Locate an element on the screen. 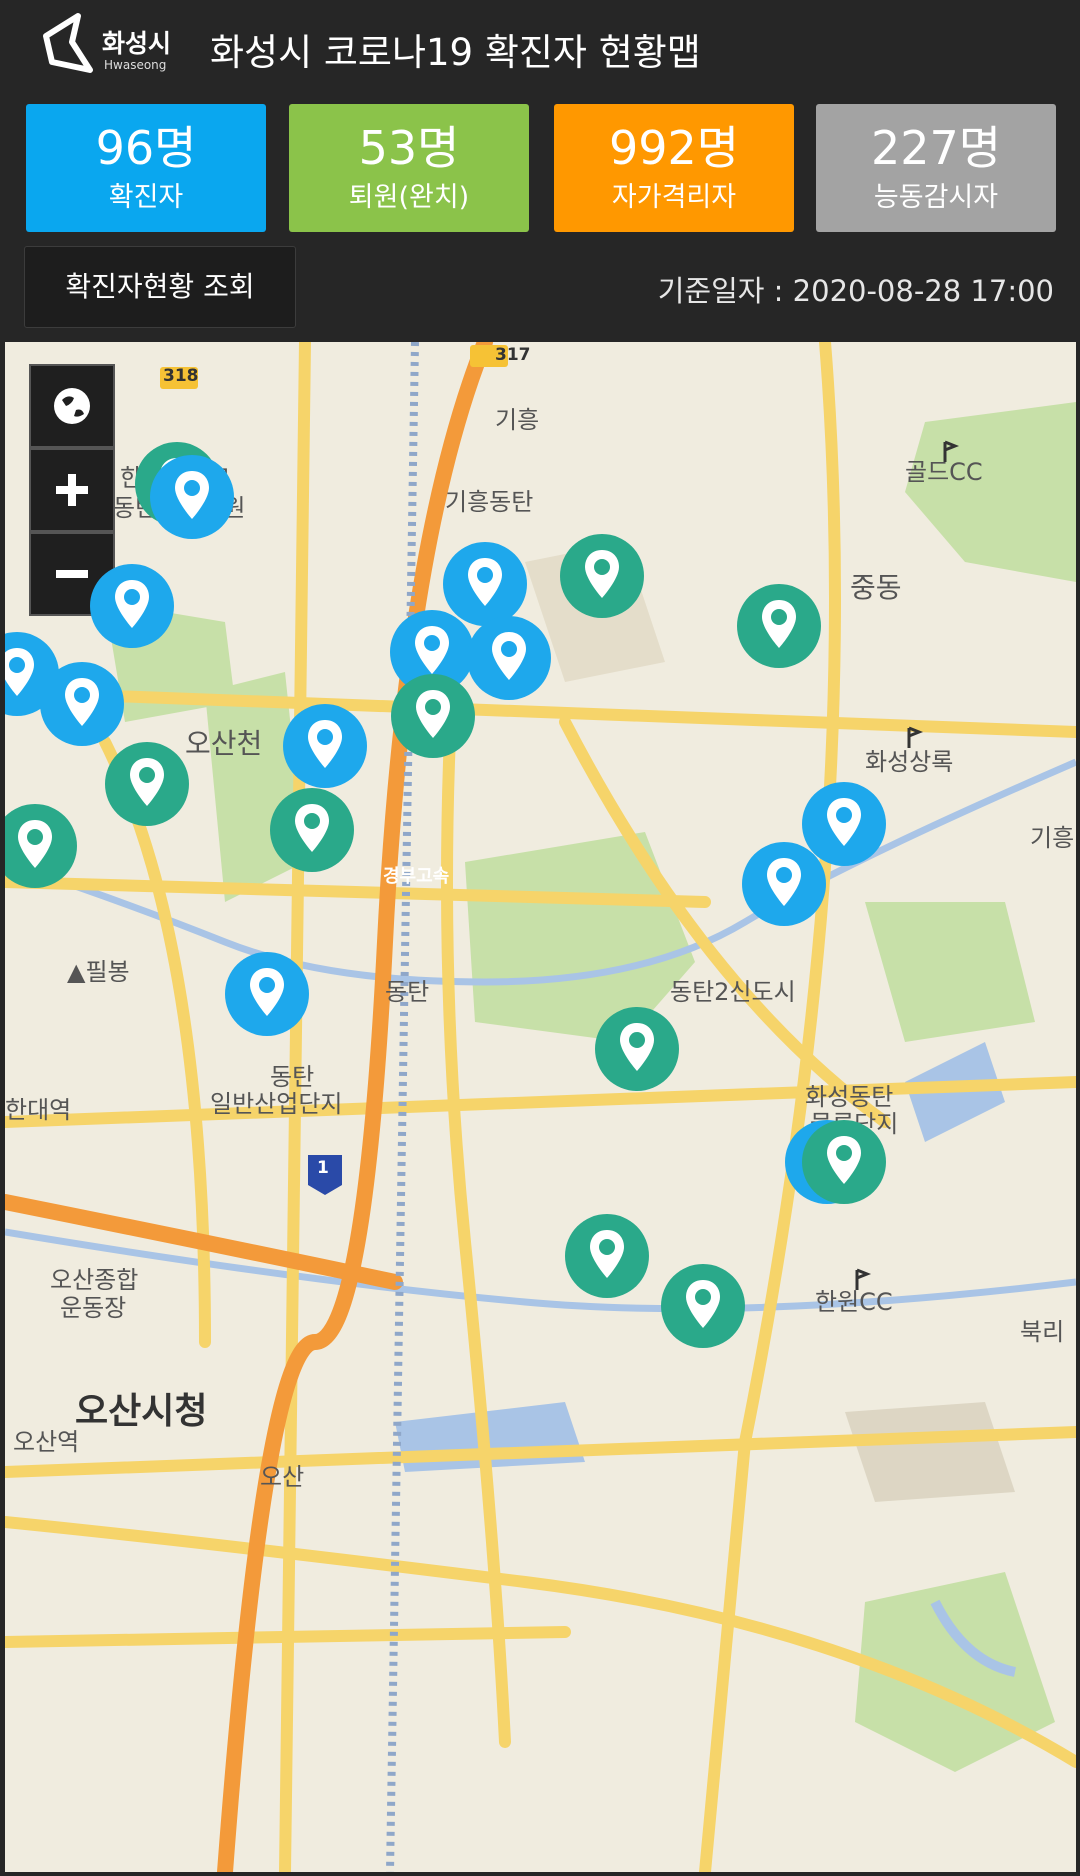 Image resolution: width=1080 pixels, height=1876 pixels. hwaseong-logo: 화성시 Hwaseong is located at coordinates (113, 47).